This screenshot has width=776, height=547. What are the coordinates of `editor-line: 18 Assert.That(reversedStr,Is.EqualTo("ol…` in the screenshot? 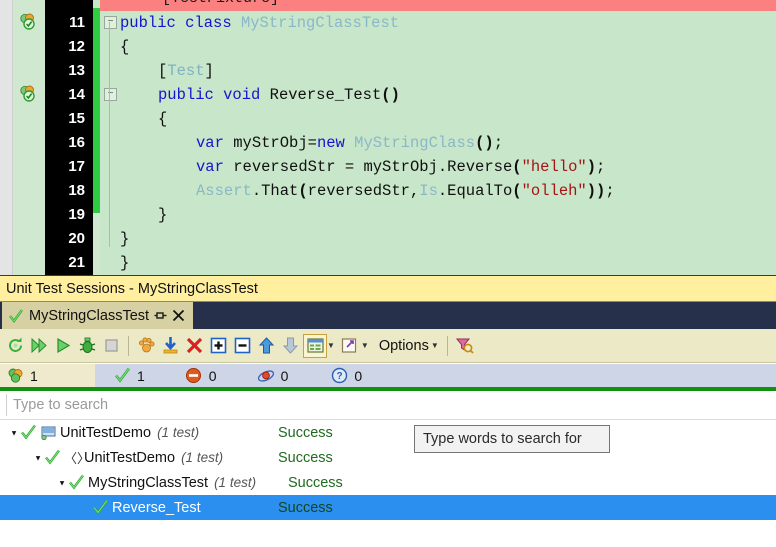 It's located at (388, 191).